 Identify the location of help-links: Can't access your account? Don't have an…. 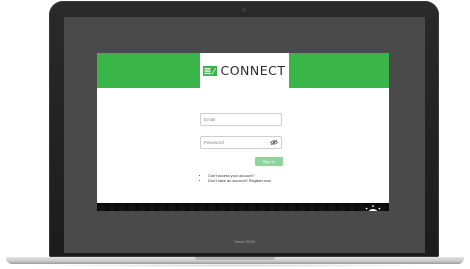
(237, 179).